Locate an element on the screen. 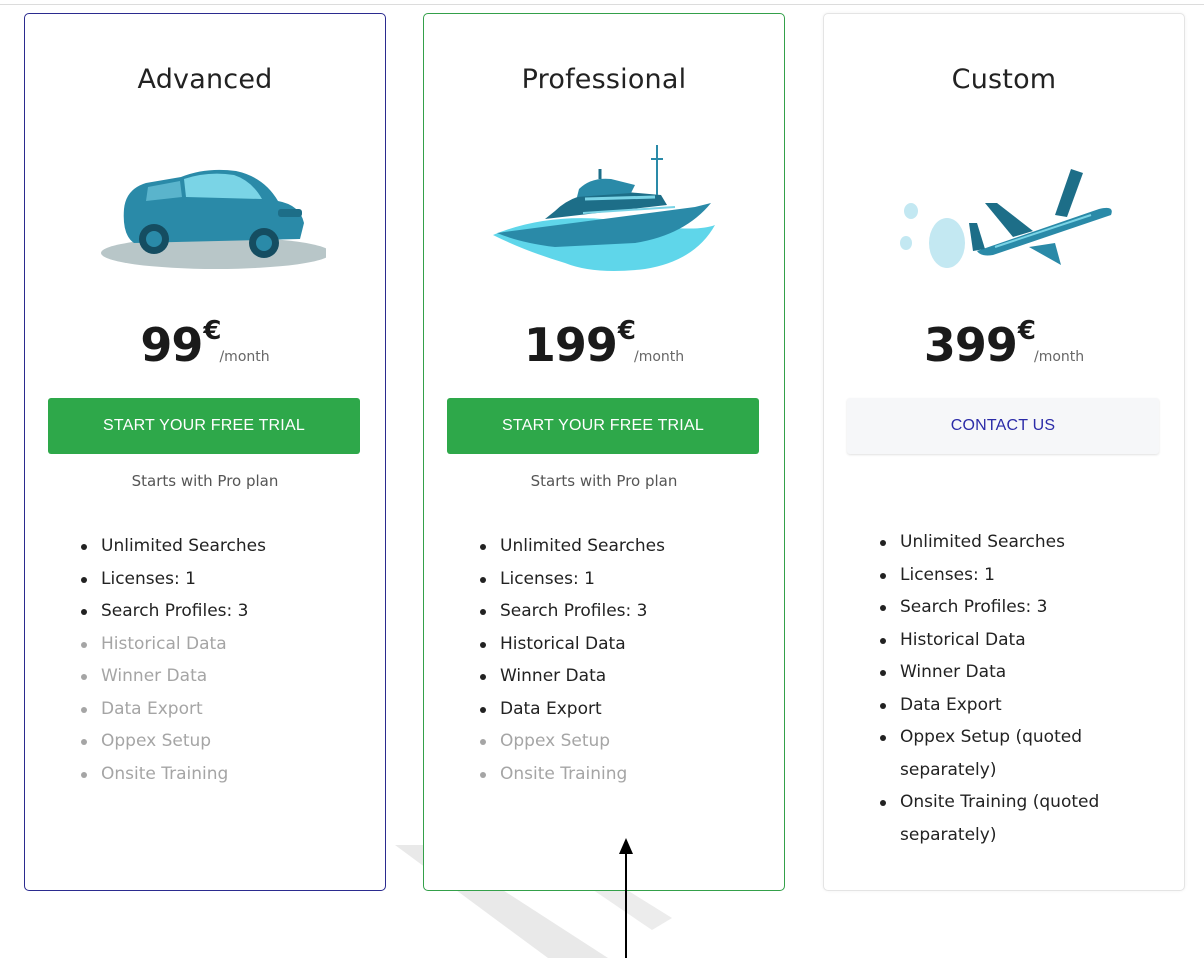 Image resolution: width=1204 pixels, height=958 pixels. car-icon is located at coordinates (213, 219).